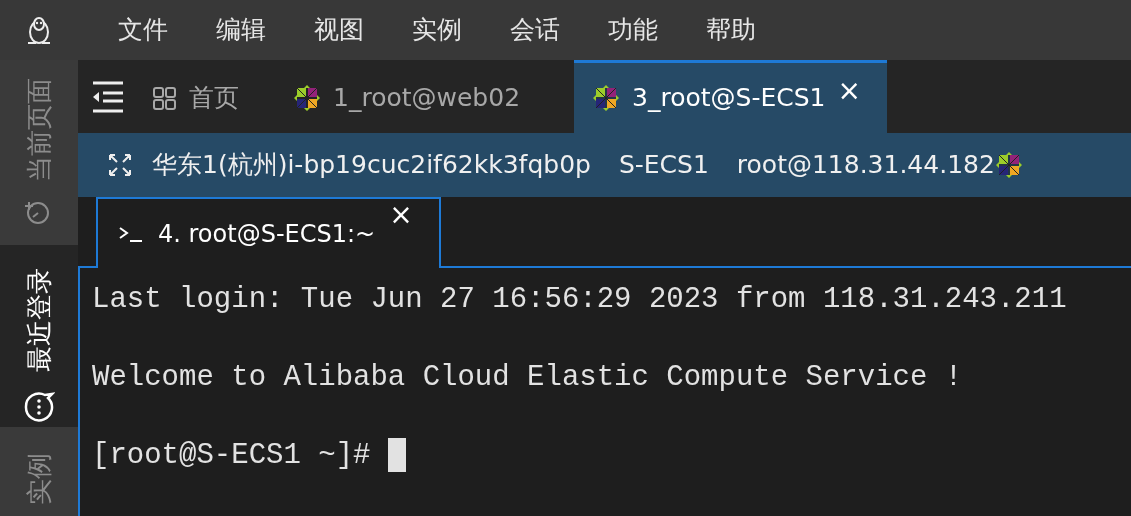 Image resolution: width=1131 pixels, height=516 pixels. I want to click on menu-item: 功能, so click(657, 30).